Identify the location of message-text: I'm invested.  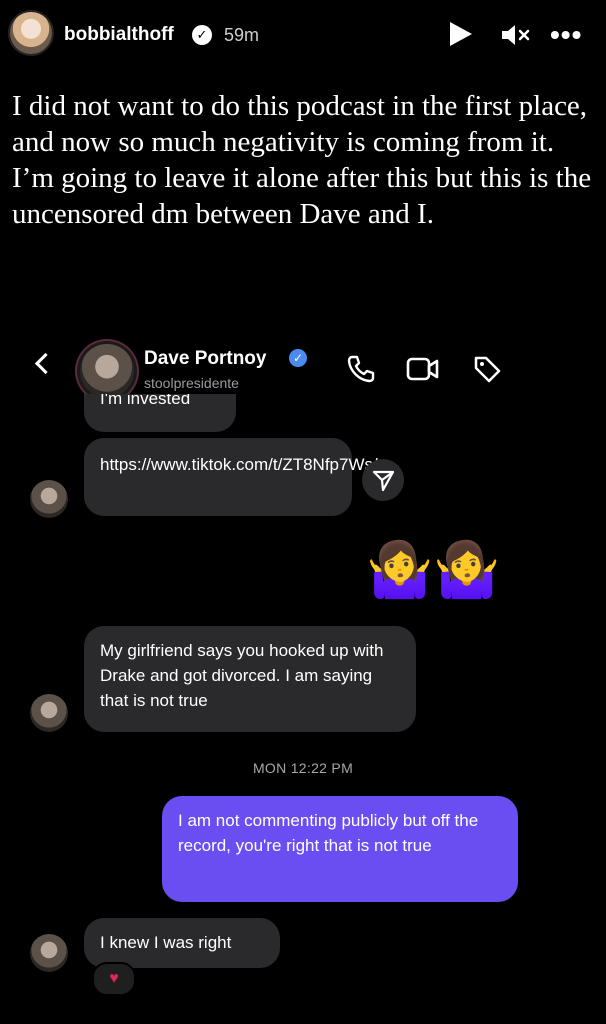
(145, 401).